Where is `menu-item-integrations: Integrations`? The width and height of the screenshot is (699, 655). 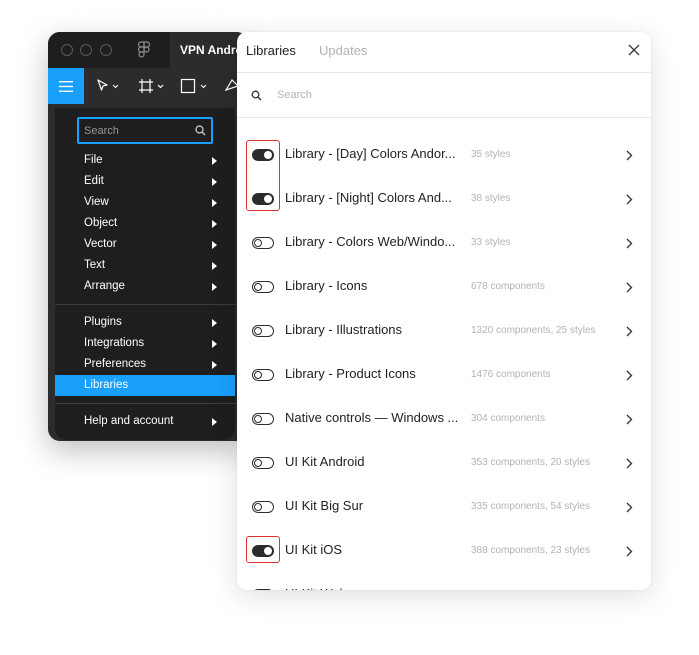
menu-item-integrations: Integrations is located at coordinates (145, 343).